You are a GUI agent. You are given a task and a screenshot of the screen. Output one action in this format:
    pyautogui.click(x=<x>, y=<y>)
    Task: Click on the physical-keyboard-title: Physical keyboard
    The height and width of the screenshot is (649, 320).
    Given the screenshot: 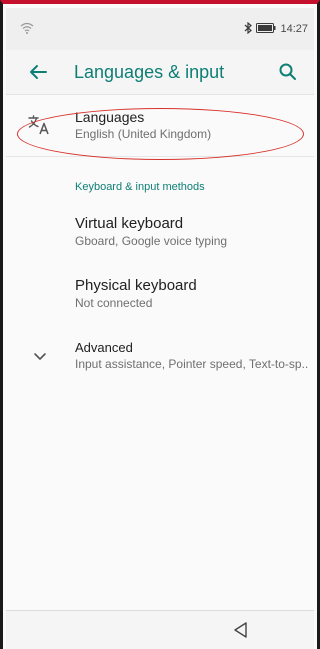 What is the action you would take?
    pyautogui.click(x=136, y=285)
    